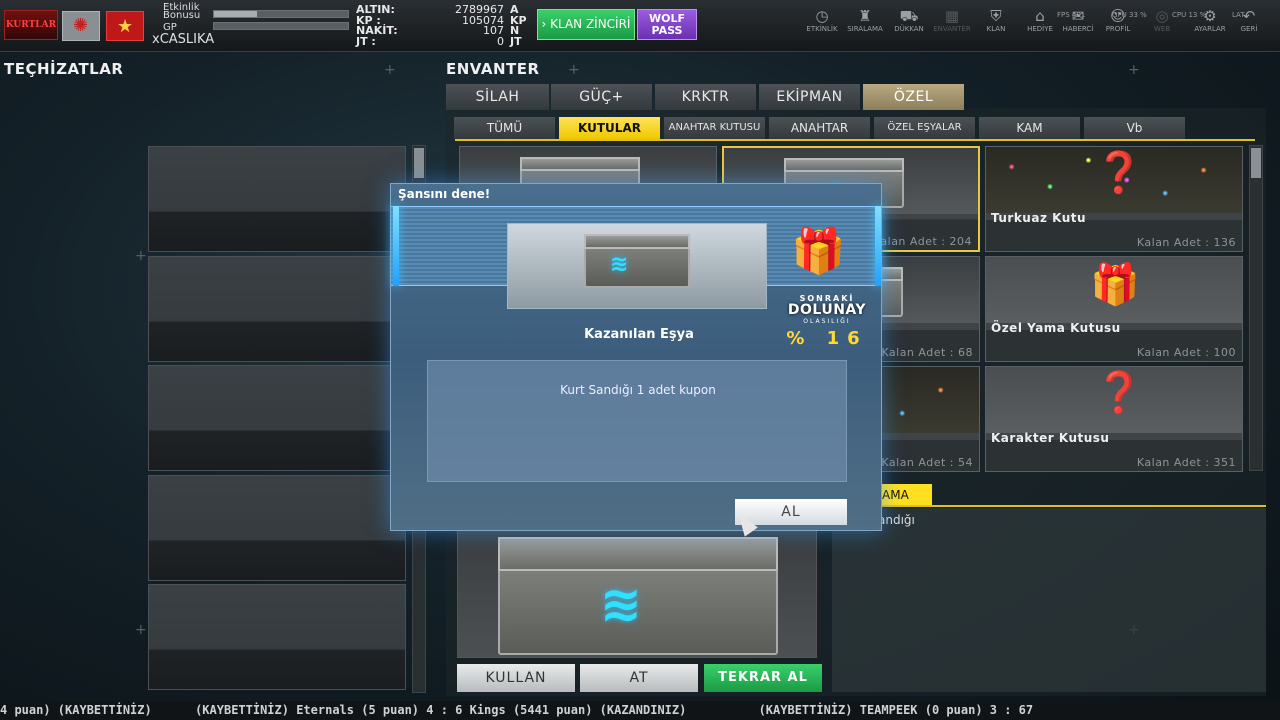 The height and width of the screenshot is (720, 1280). I want to click on prize-image: ≋, so click(637, 266).